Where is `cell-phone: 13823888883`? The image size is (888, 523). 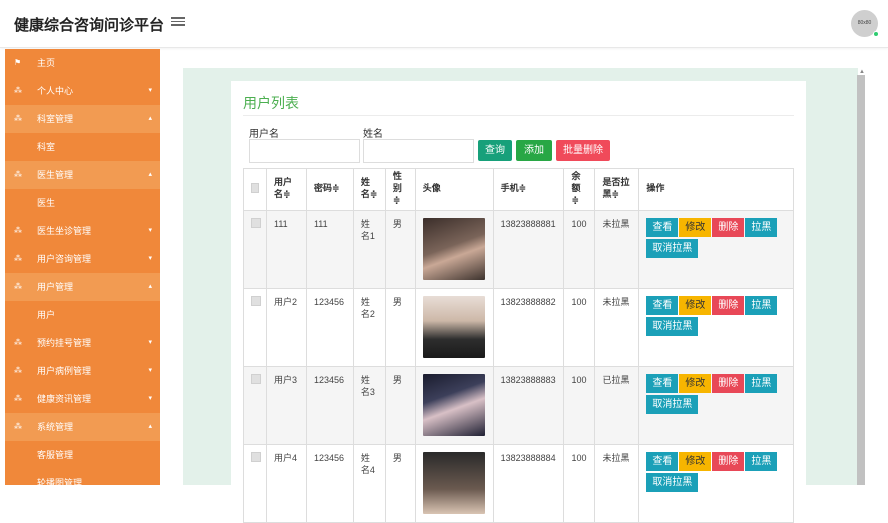 cell-phone: 13823888883 is located at coordinates (529, 406).